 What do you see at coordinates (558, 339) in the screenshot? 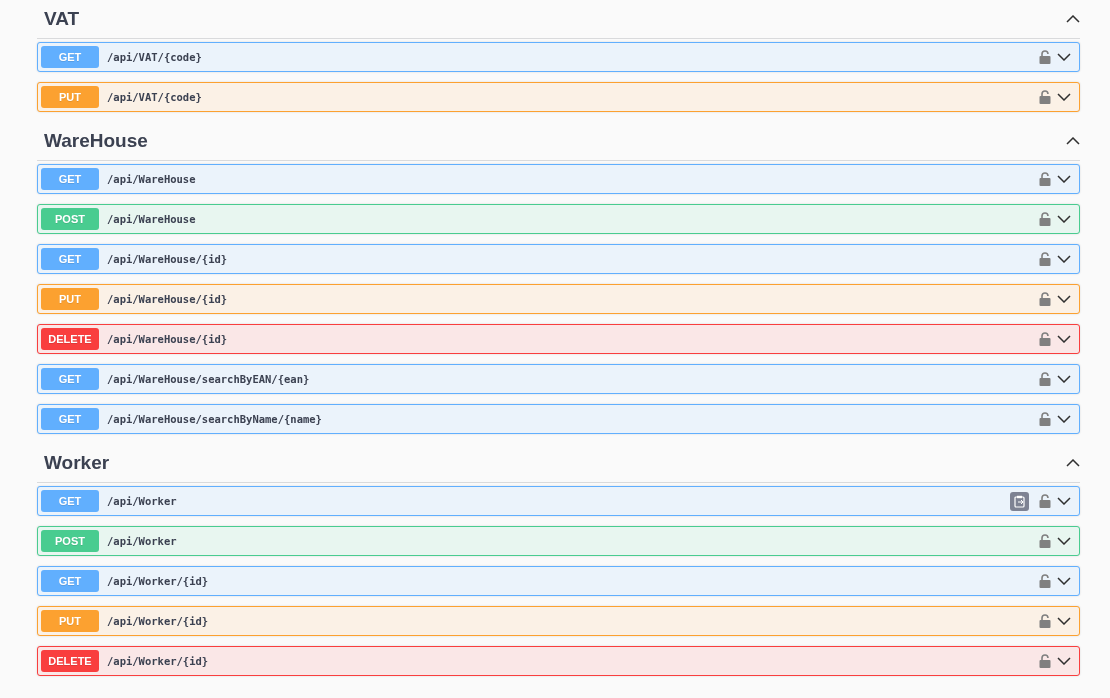
I see `operation-row: DELETE /api/WareHouse/{id}` at bounding box center [558, 339].